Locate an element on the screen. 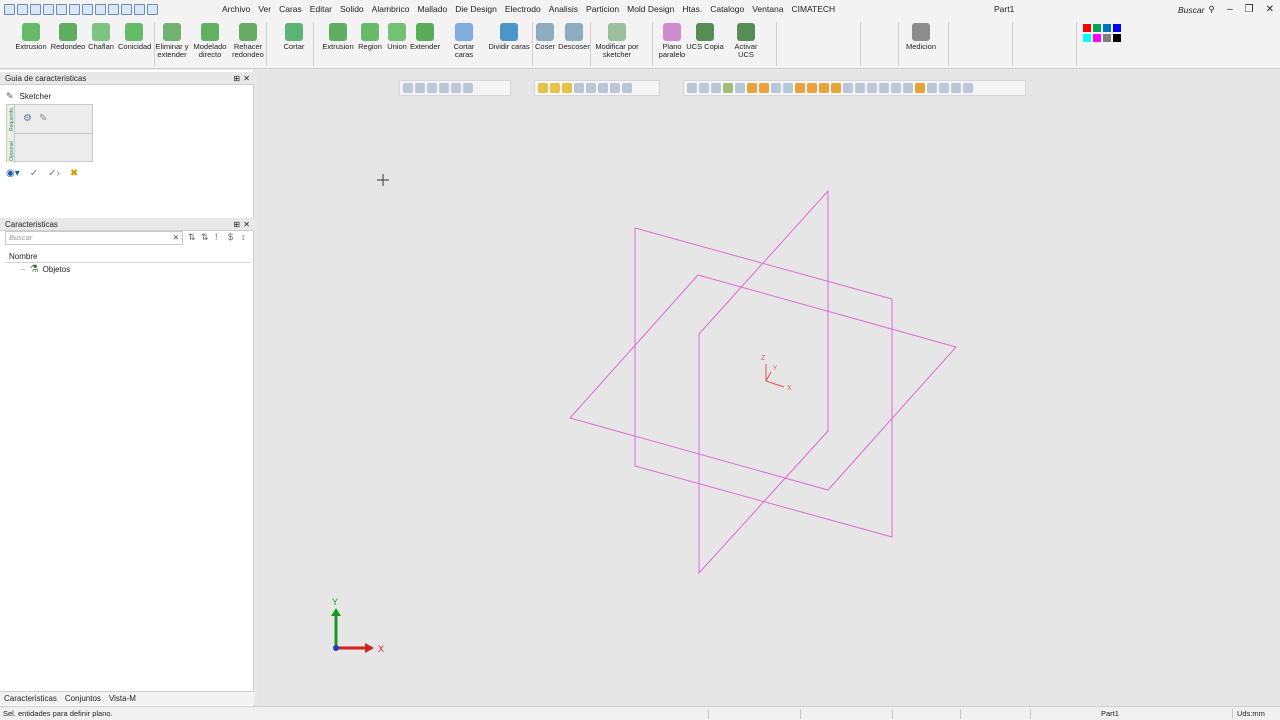 The width and height of the screenshot is (1280, 720). accept-next-icon: ✓› is located at coordinates (54, 173).